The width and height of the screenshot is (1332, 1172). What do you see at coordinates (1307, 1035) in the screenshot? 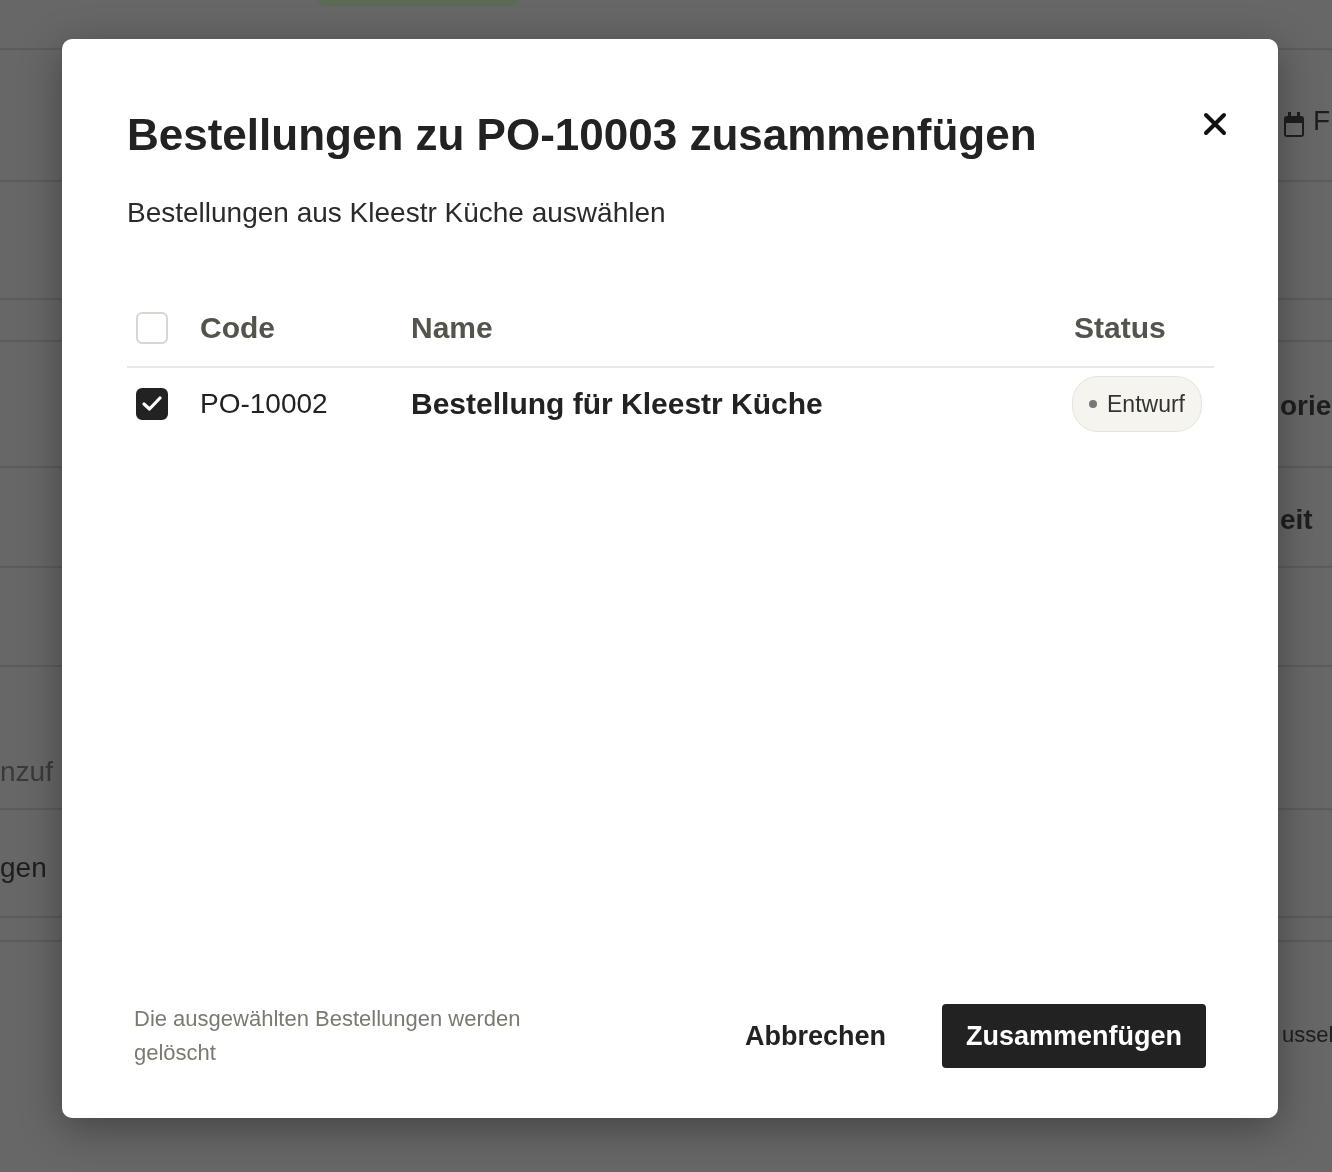
I see `background-text: ussel` at bounding box center [1307, 1035].